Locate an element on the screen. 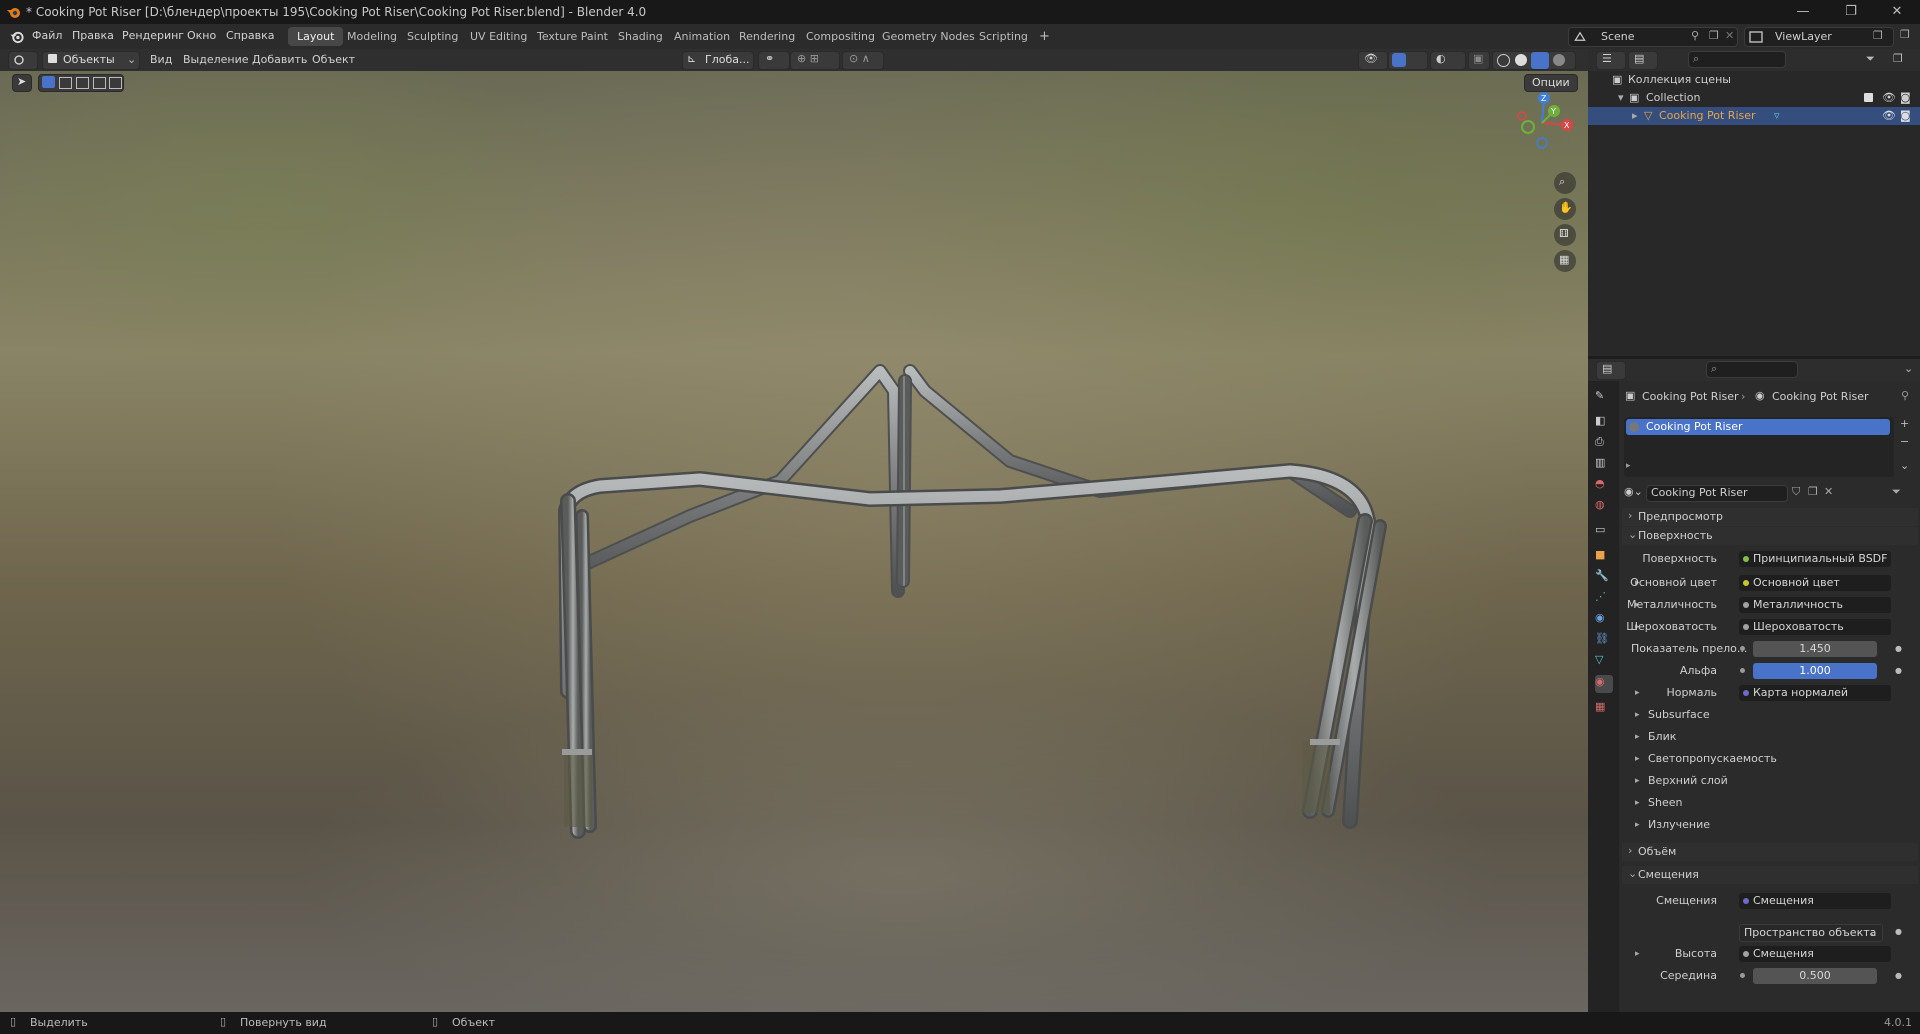 Image resolution: width=1920 pixels, height=1034 pixels. panel-surface: ⌄ Поверхность is located at coordinates (1770, 536).